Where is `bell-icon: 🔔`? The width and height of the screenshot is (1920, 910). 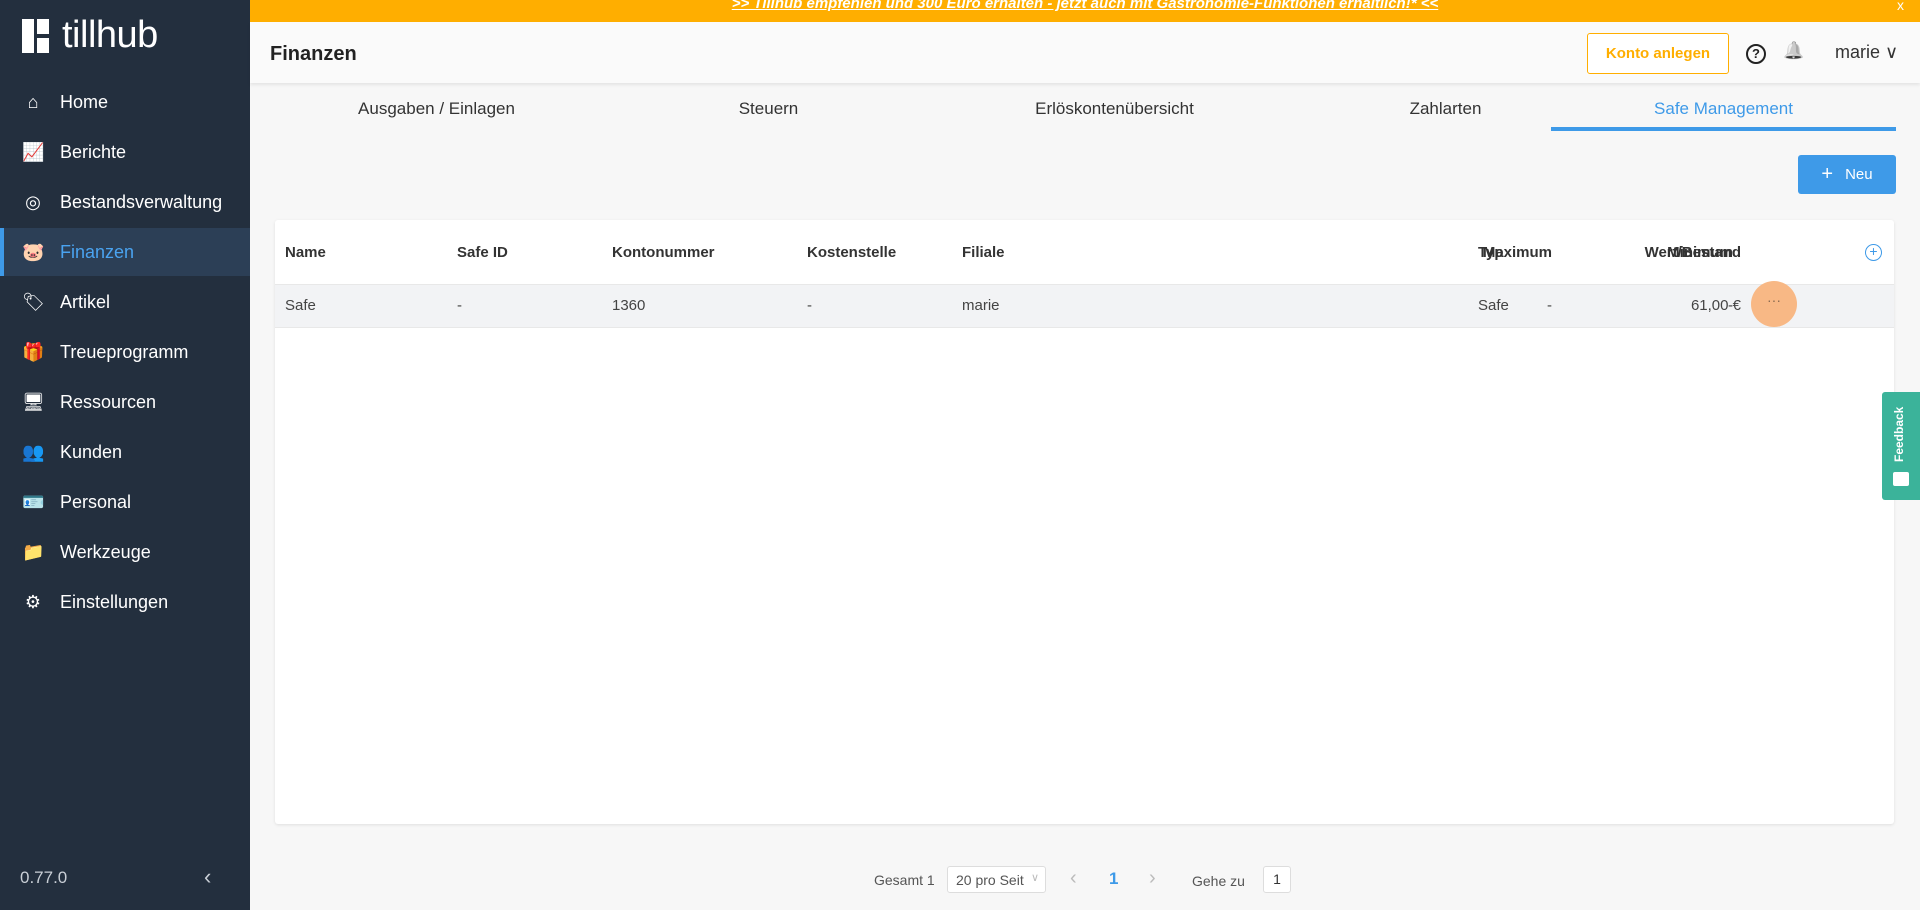 bell-icon: 🔔 is located at coordinates (1793, 51).